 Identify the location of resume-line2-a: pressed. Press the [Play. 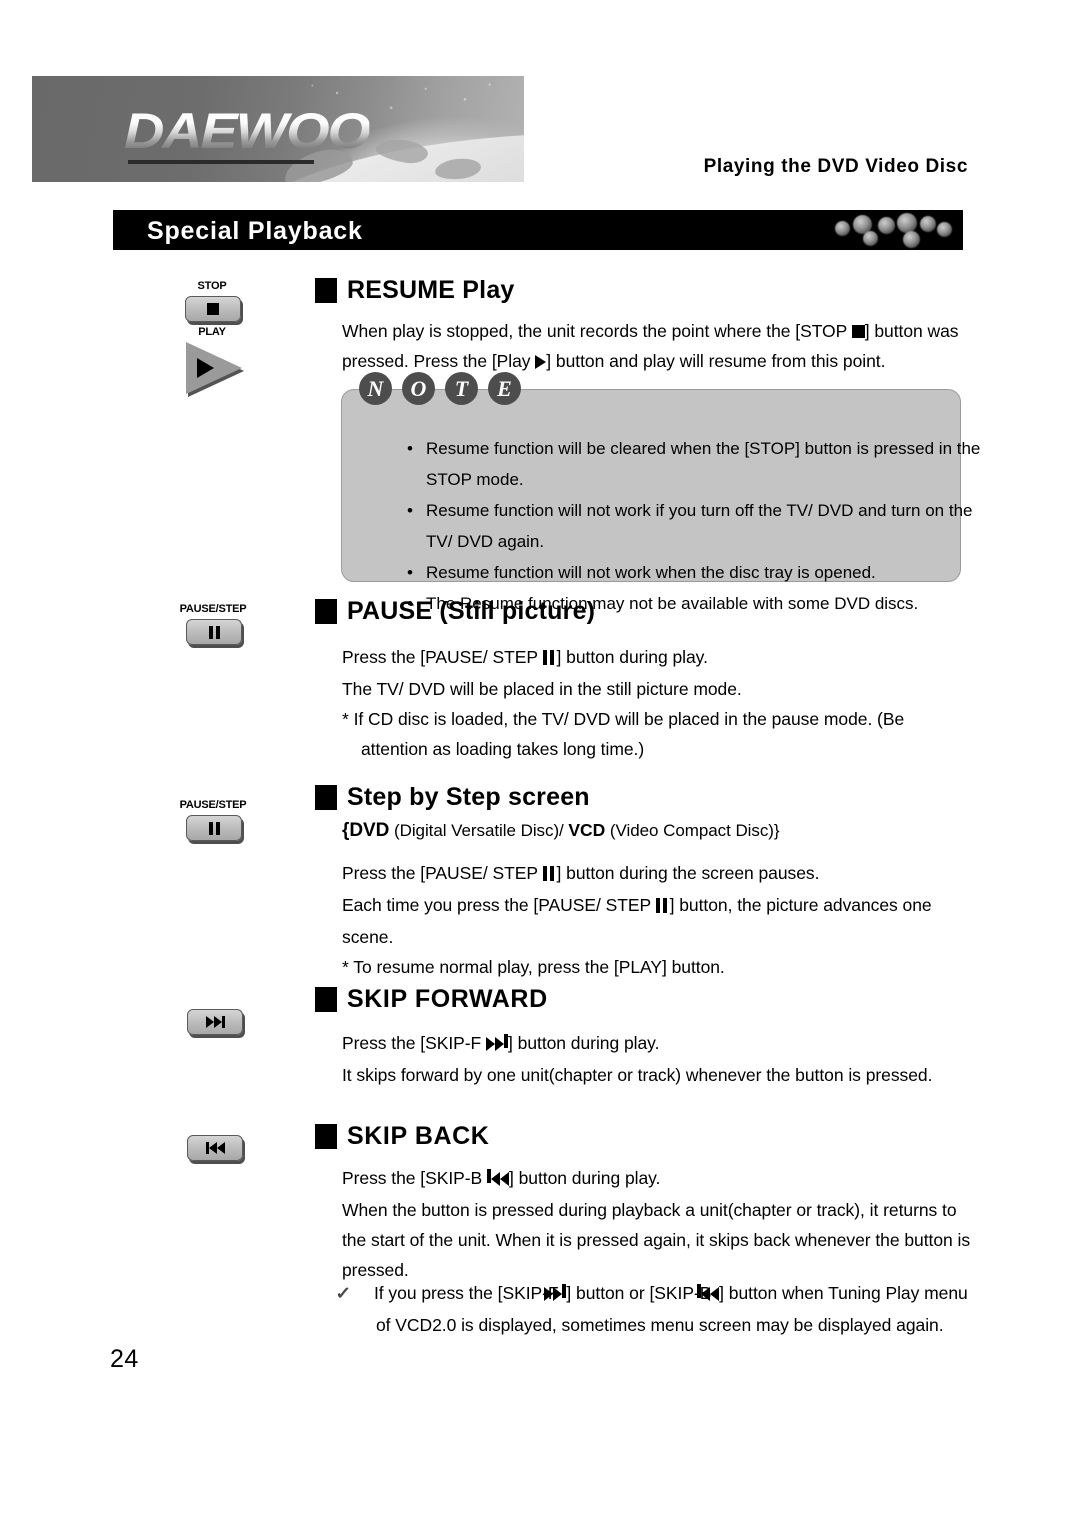
(439, 361).